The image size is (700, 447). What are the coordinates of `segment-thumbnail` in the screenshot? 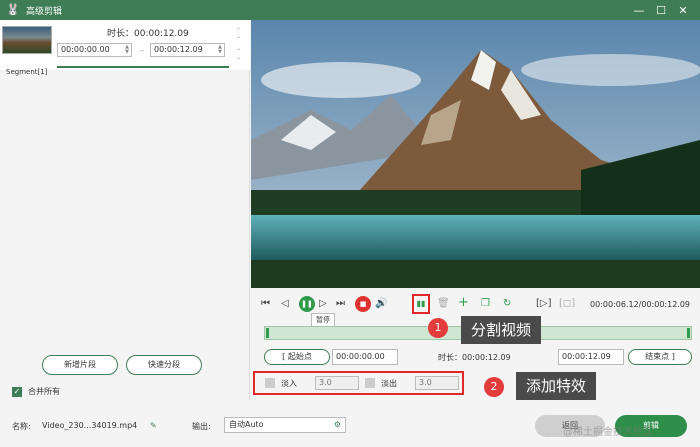 It's located at (27, 40).